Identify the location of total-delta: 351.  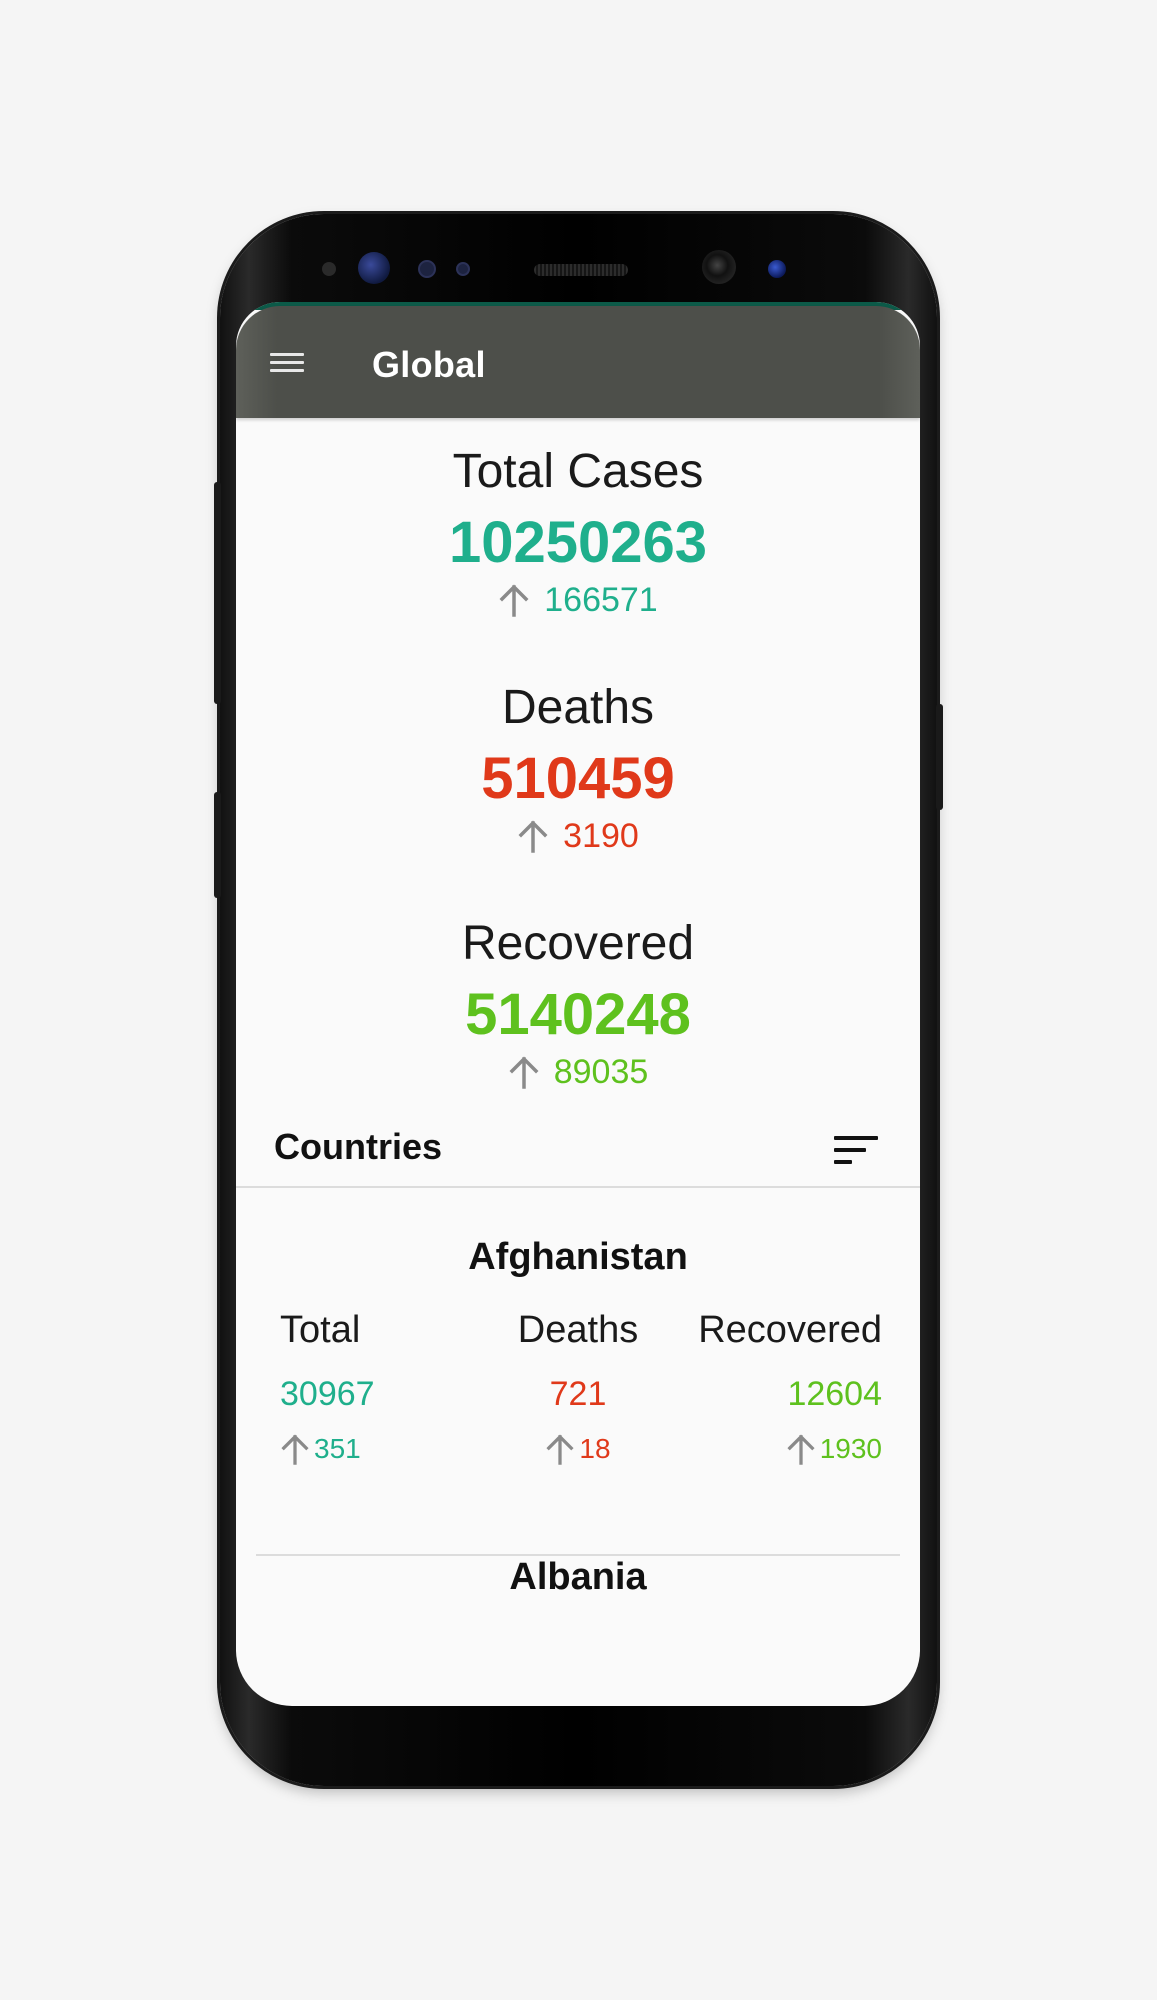
(327, 1449).